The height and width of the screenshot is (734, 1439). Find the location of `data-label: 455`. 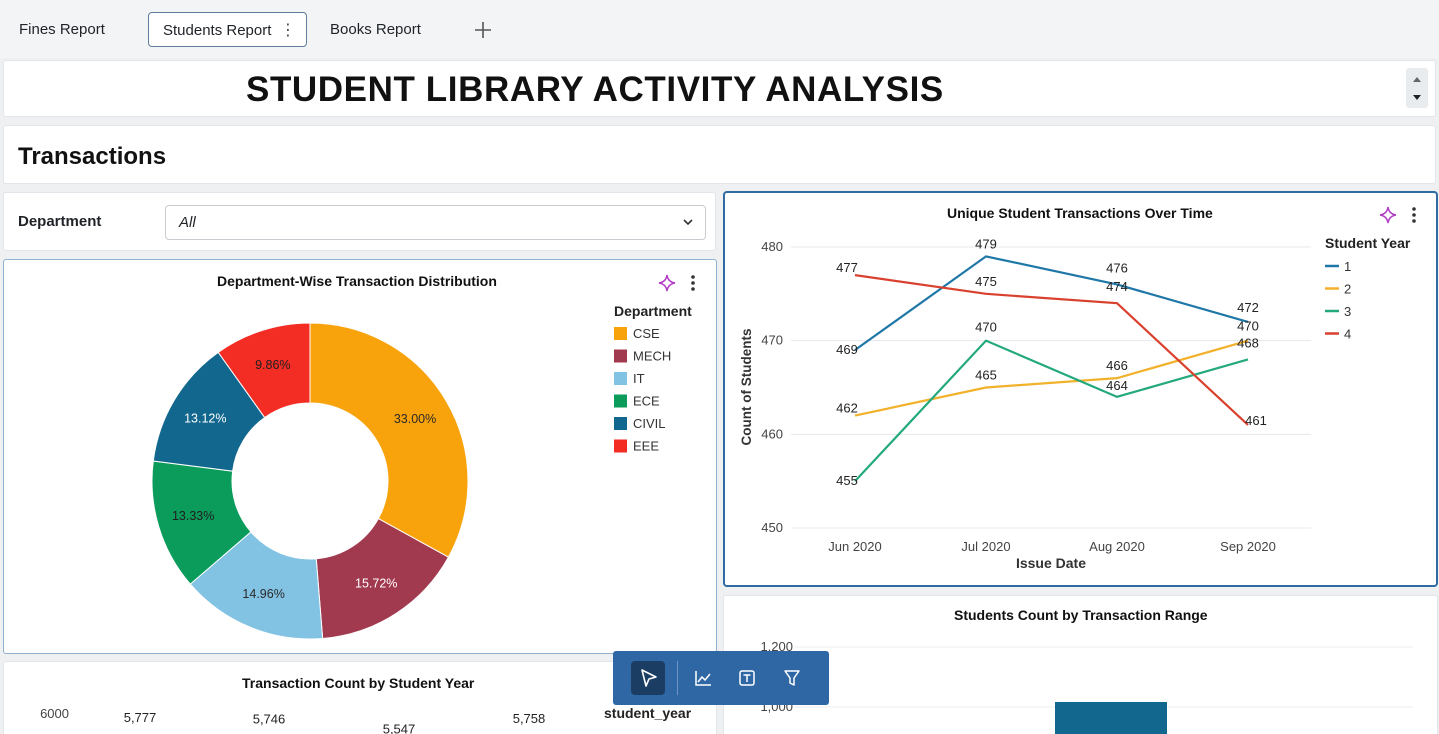

data-label: 455 is located at coordinates (847, 480).